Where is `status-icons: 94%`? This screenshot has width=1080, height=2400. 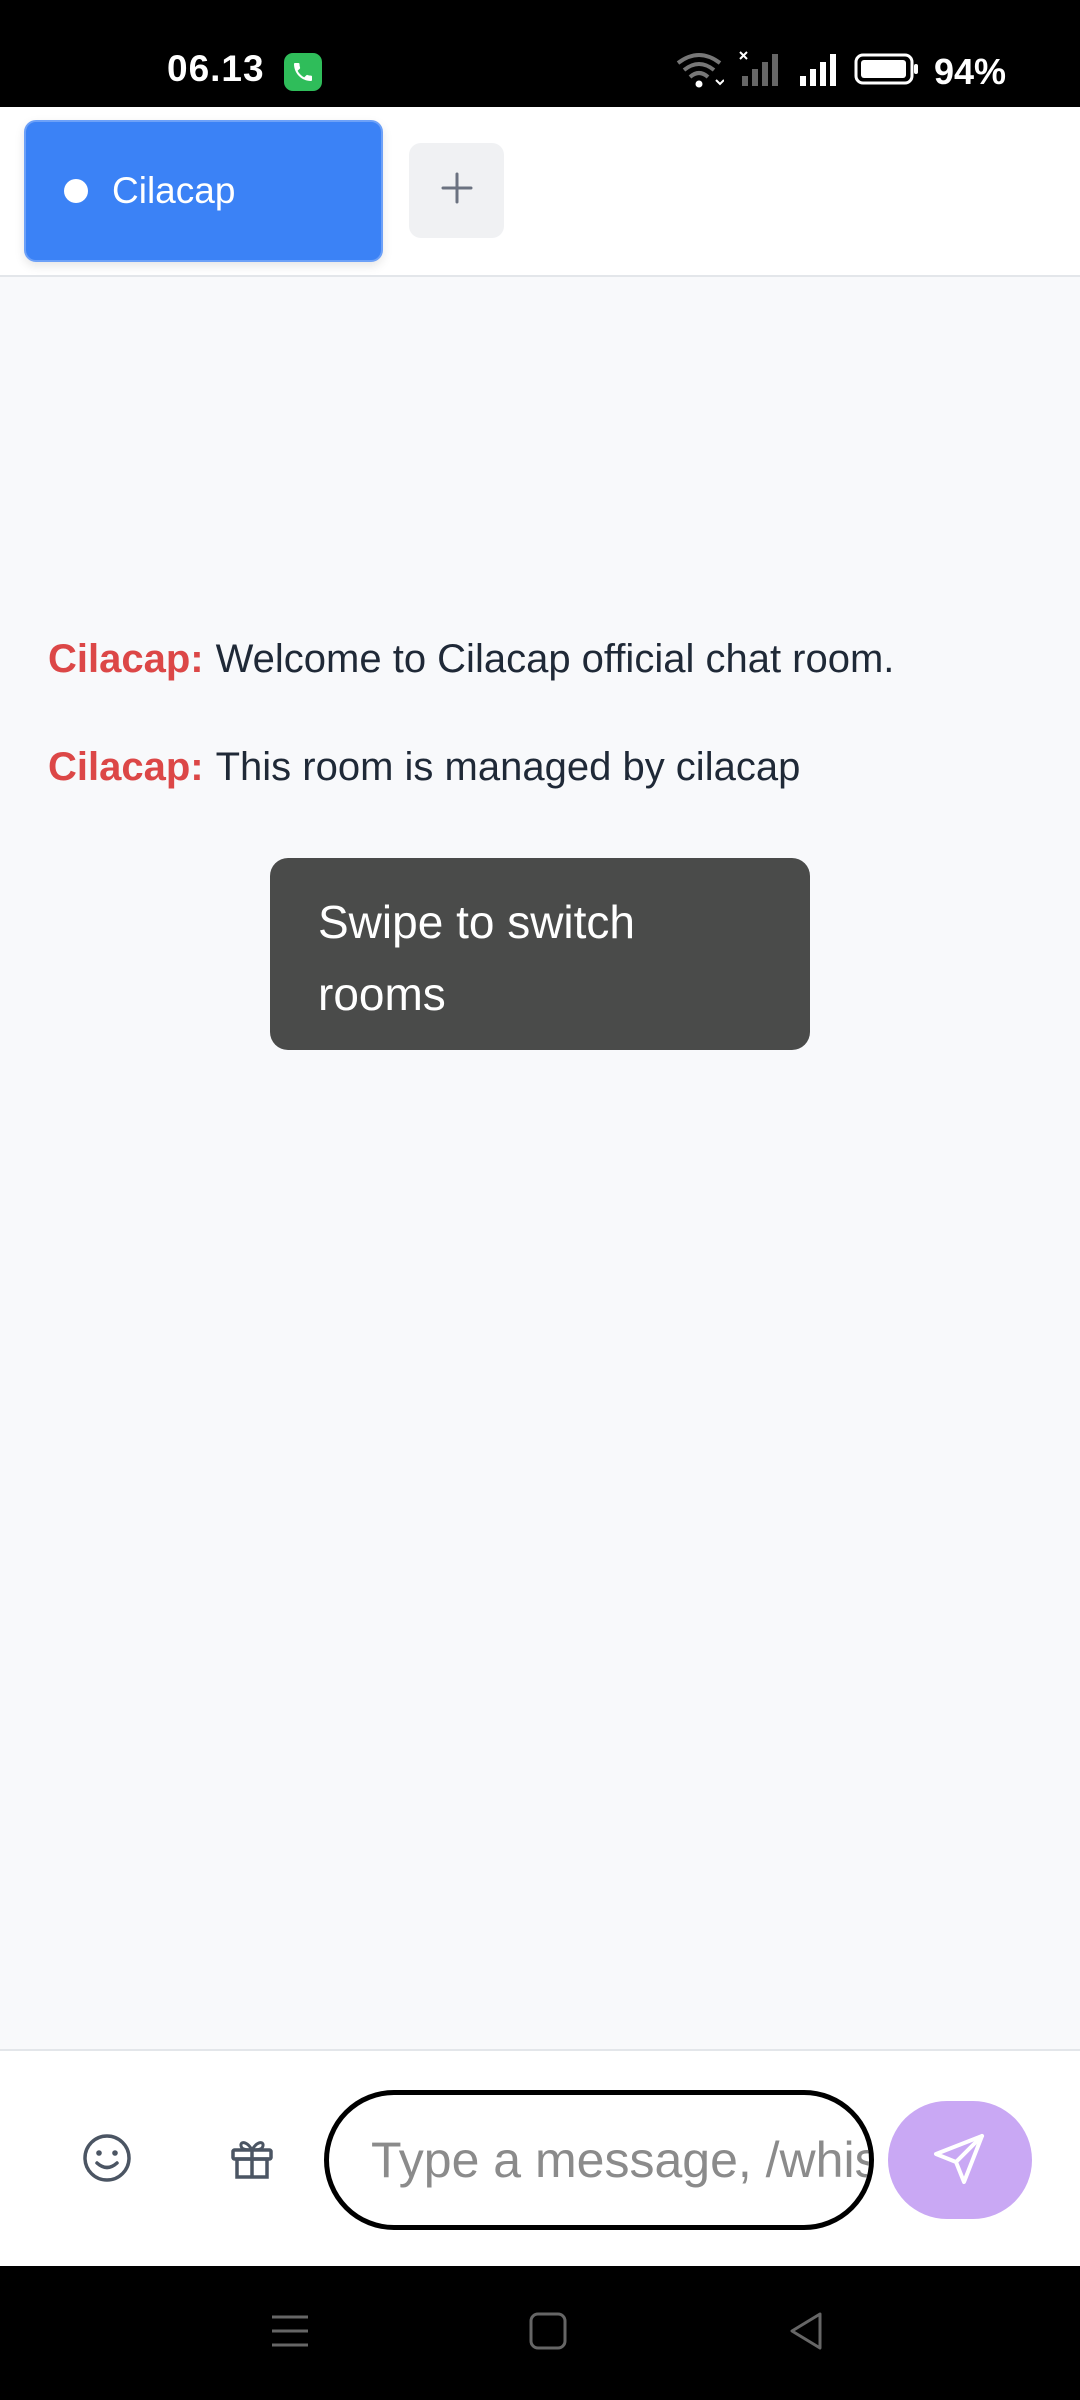
status-icons: 94% is located at coordinates (840, 71).